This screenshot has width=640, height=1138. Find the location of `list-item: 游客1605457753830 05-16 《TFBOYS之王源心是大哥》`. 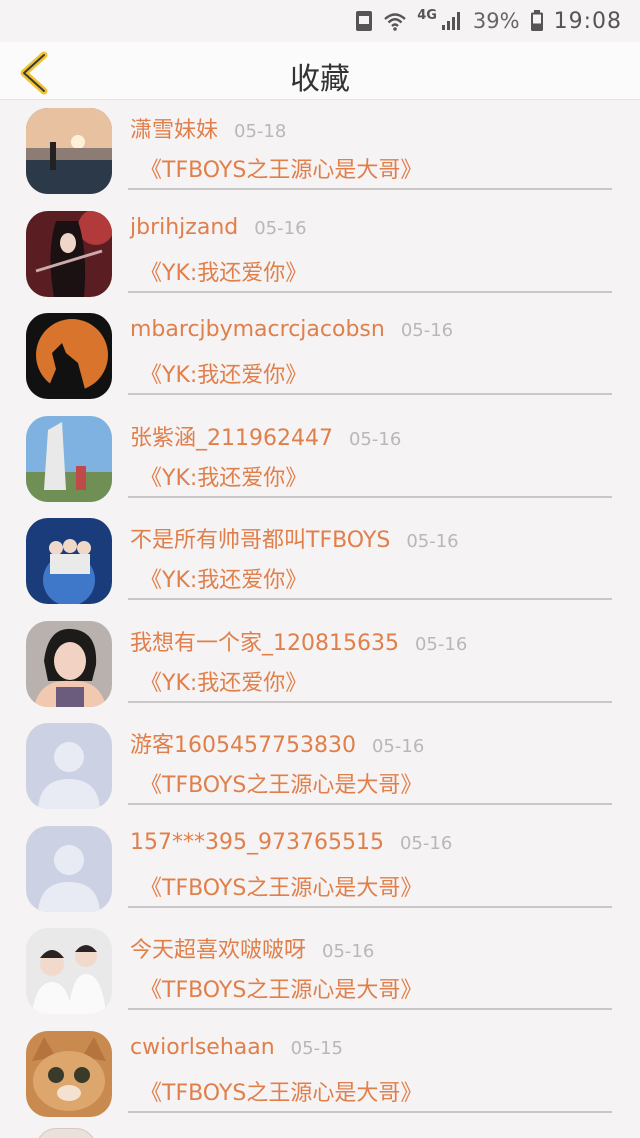

list-item: 游客1605457753830 05-16 《TFBOYS之王源心是大哥》 is located at coordinates (320, 766).